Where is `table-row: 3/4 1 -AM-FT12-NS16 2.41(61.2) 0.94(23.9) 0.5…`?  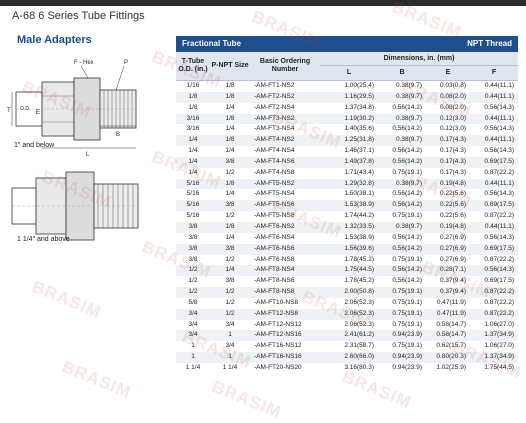
table-row: 3/4 1 -AM-FT12-NS16 2.41(61.2) 0.94(23.9) 0.5… is located at coordinates (347, 336).